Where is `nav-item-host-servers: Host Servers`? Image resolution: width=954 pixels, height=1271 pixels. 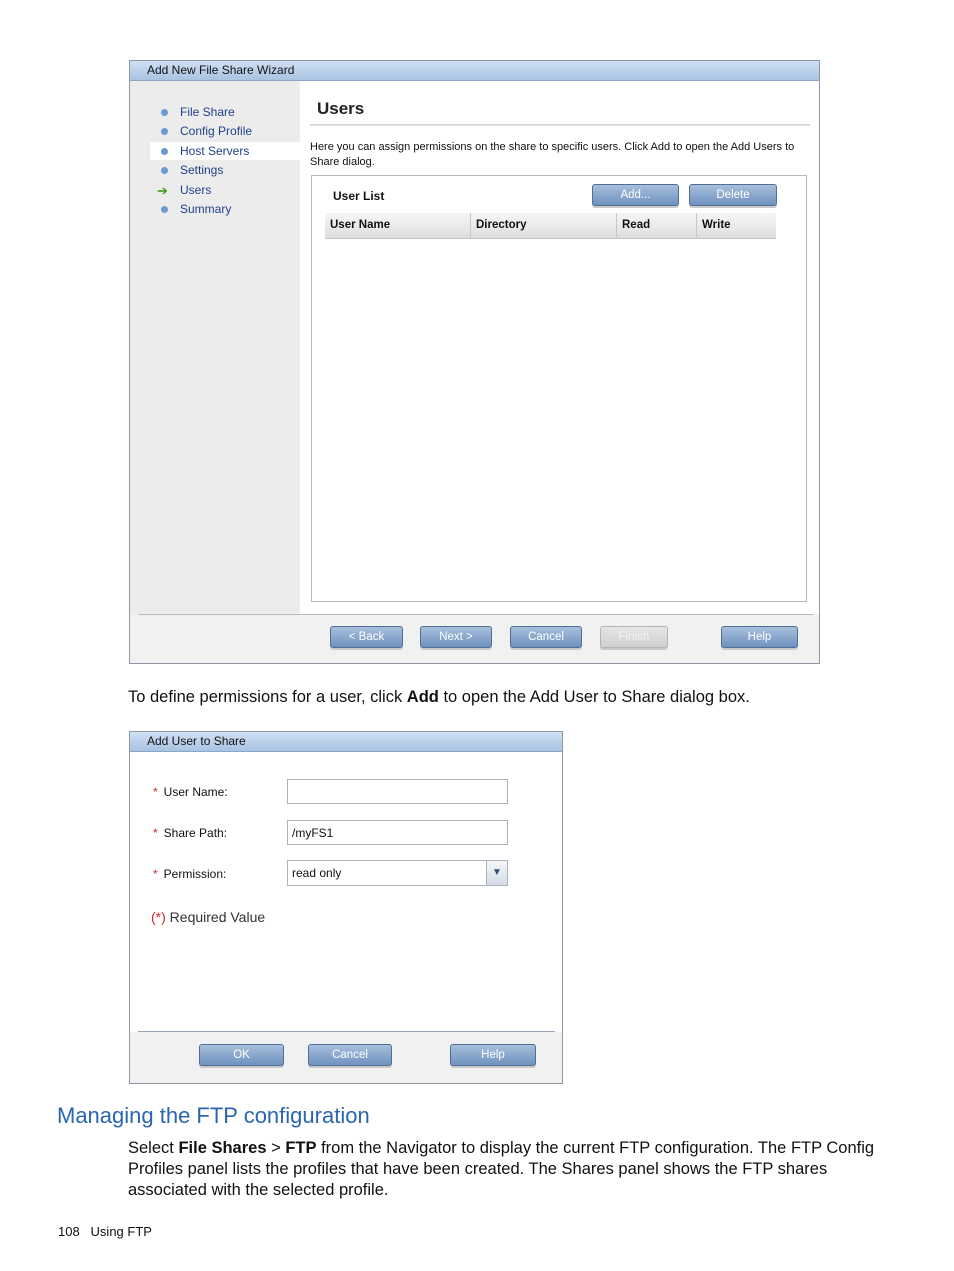
nav-item-host-servers: Host Servers is located at coordinates (225, 151).